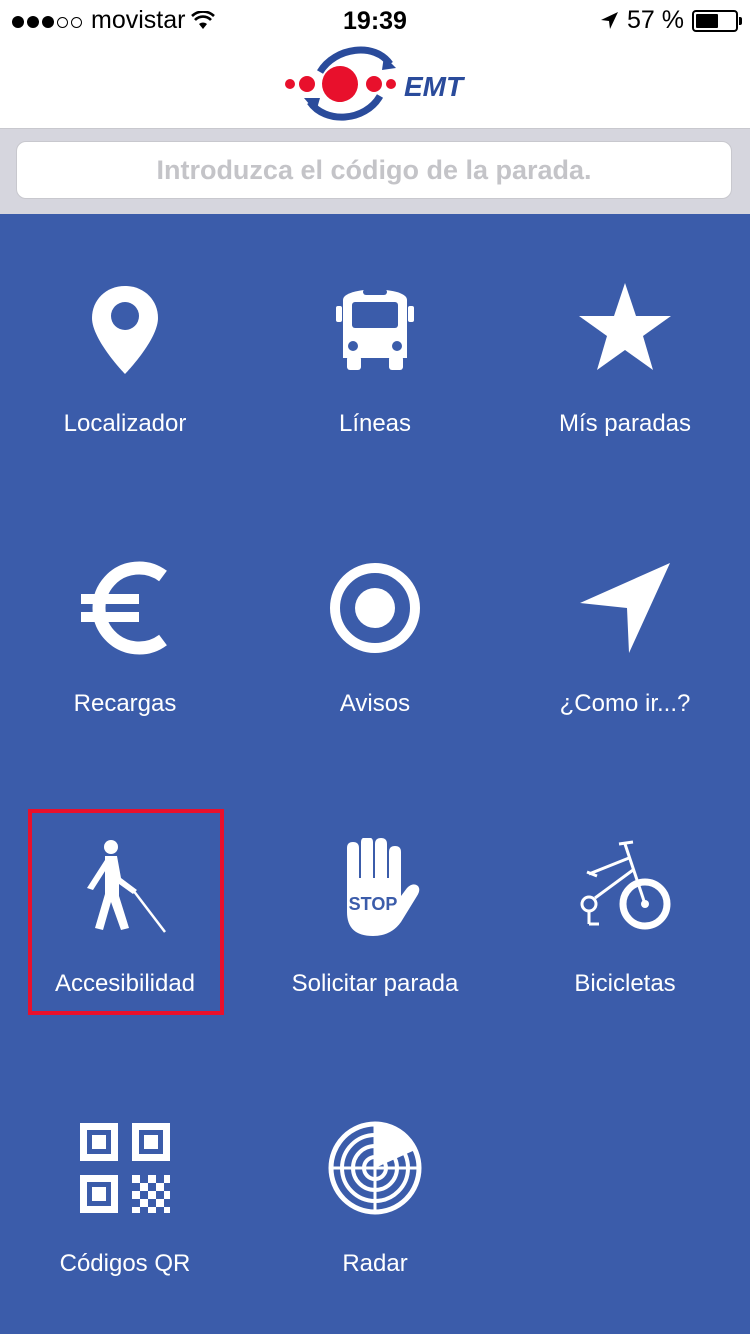 The image size is (750, 1334). What do you see at coordinates (125, 1263) in the screenshot?
I see `menu-item-label: Códigos QR` at bounding box center [125, 1263].